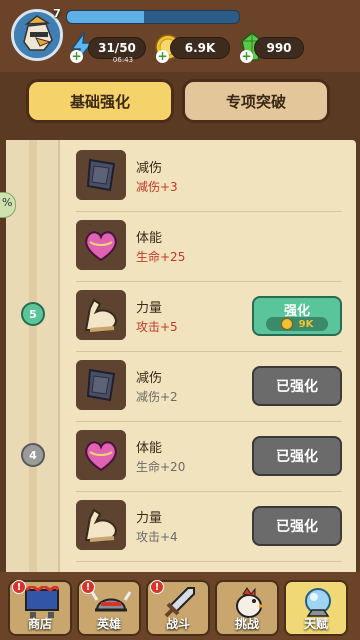 The width and height of the screenshot is (360, 640). What do you see at coordinates (40, 608) in the screenshot?
I see `nav-shop: 商店!` at bounding box center [40, 608].